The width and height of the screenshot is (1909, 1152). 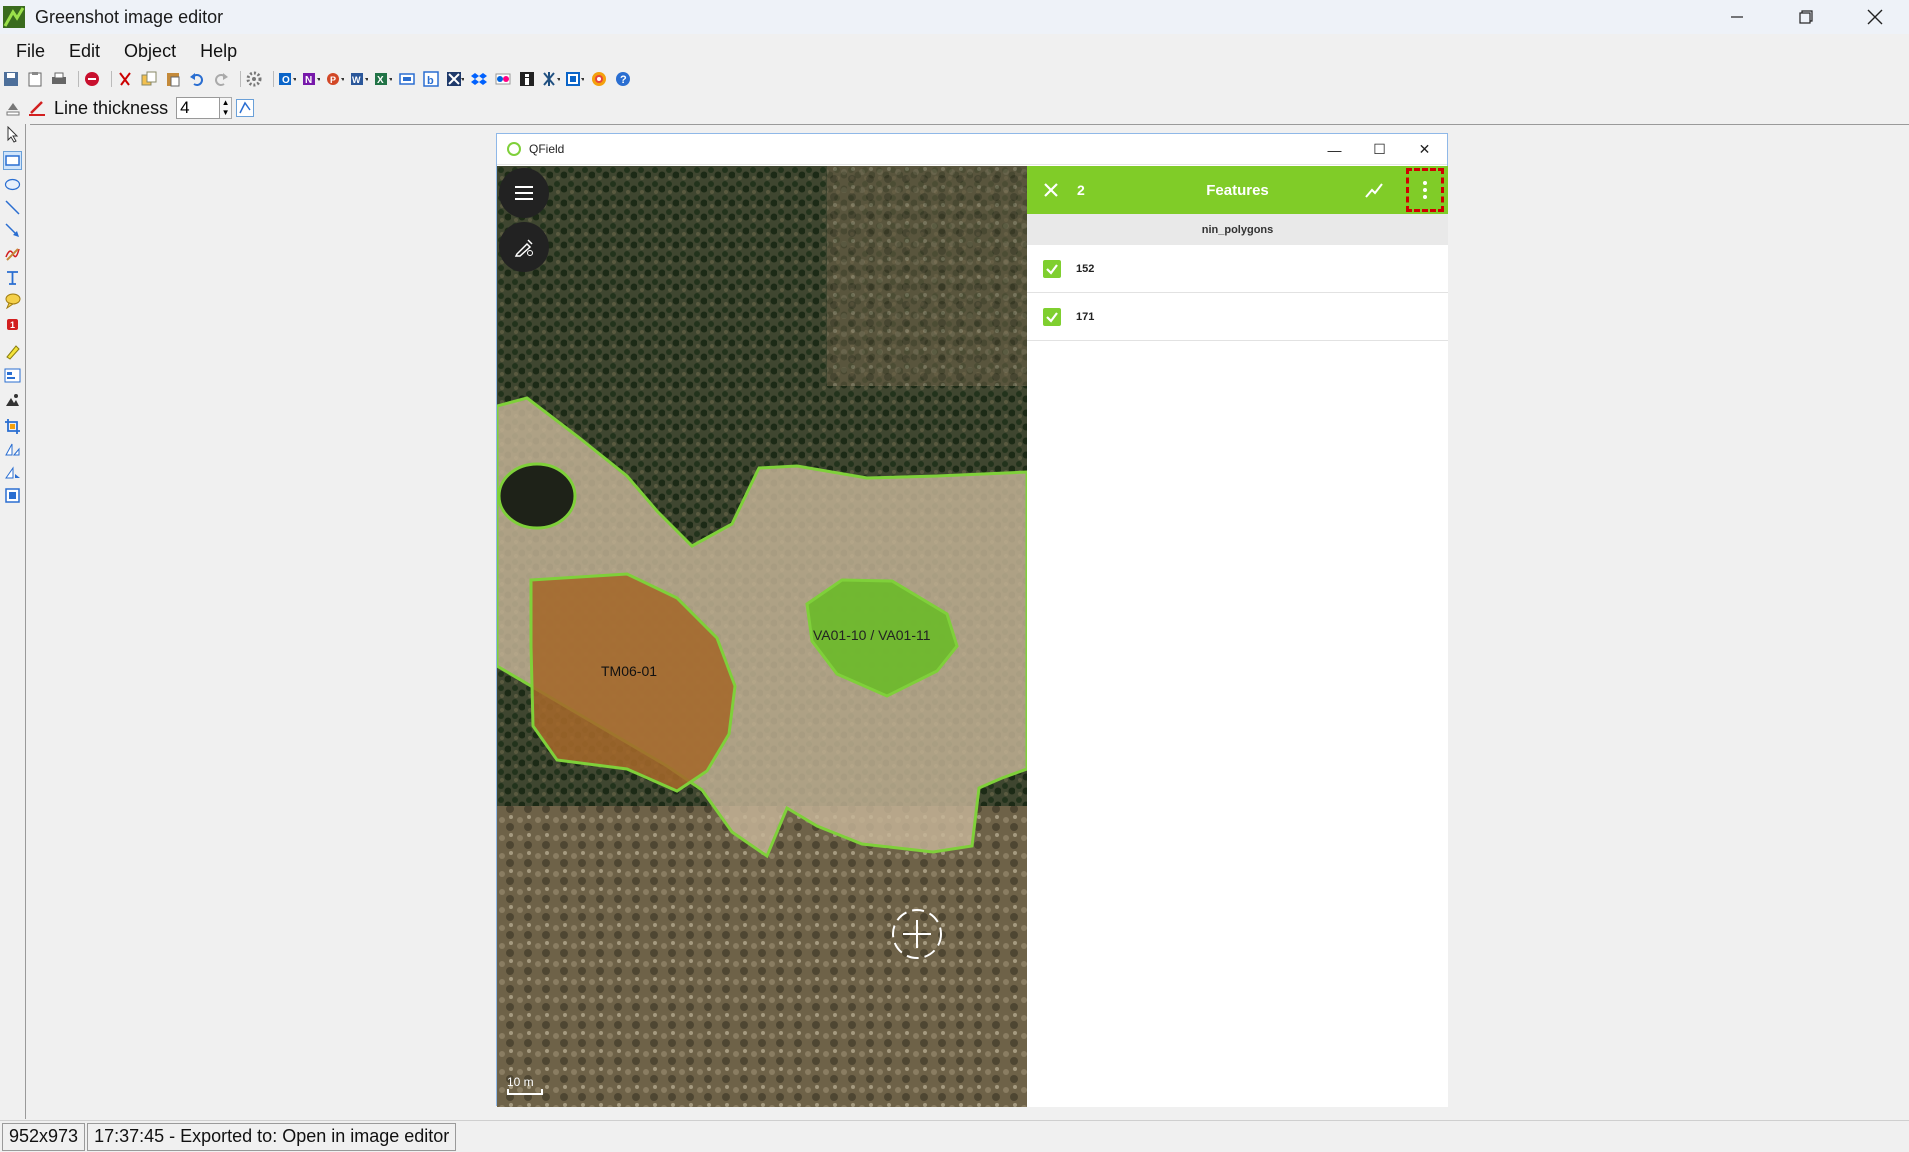 What do you see at coordinates (1334, 149) in the screenshot?
I see `qfield-minimize-button: —` at bounding box center [1334, 149].